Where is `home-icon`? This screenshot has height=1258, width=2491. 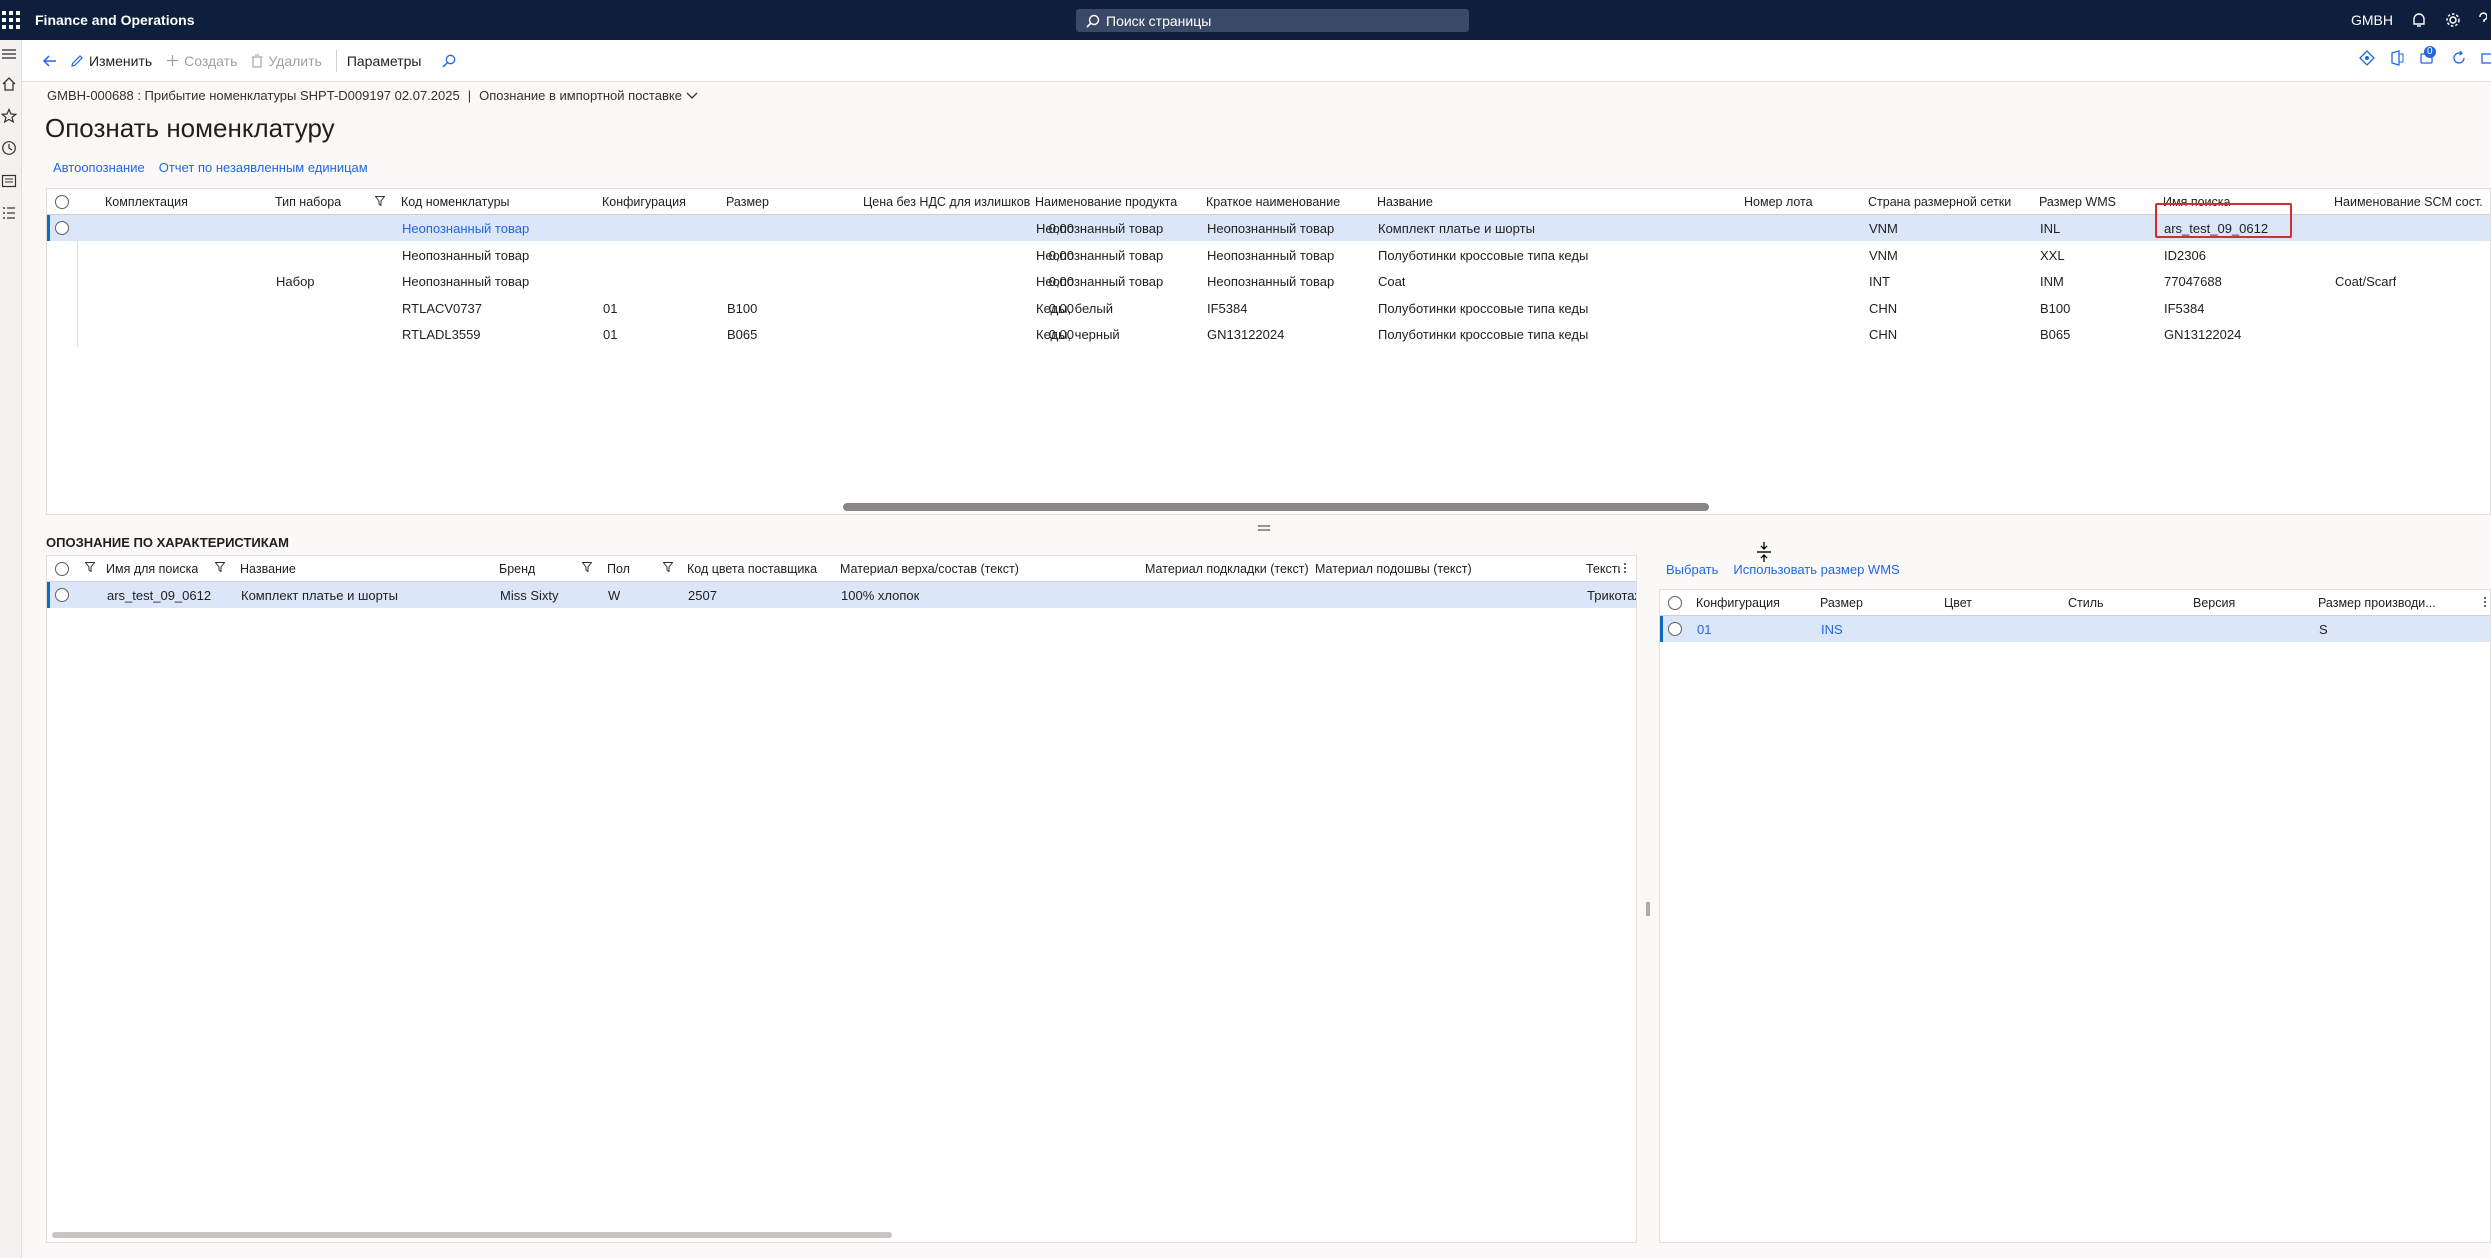
home-icon is located at coordinates (9, 84).